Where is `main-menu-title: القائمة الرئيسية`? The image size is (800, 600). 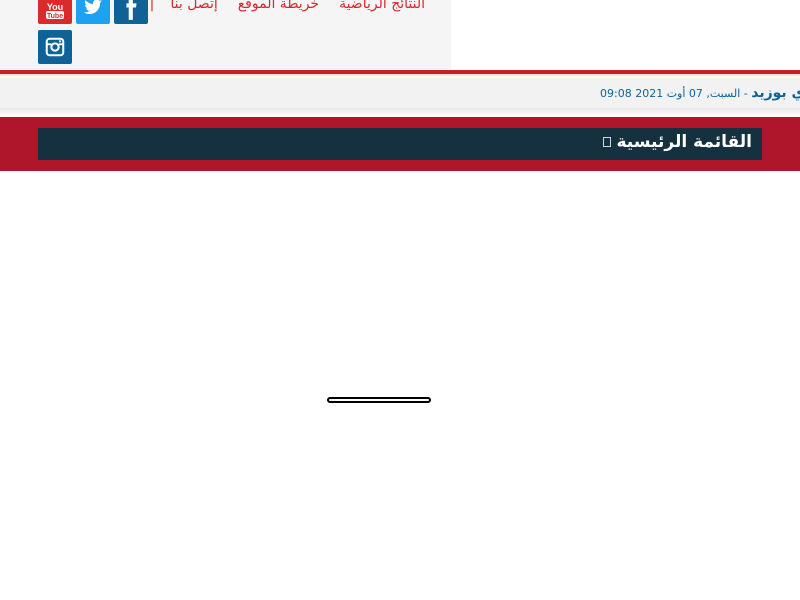
main-menu-title: القائمة الرئيسية is located at coordinates (684, 142).